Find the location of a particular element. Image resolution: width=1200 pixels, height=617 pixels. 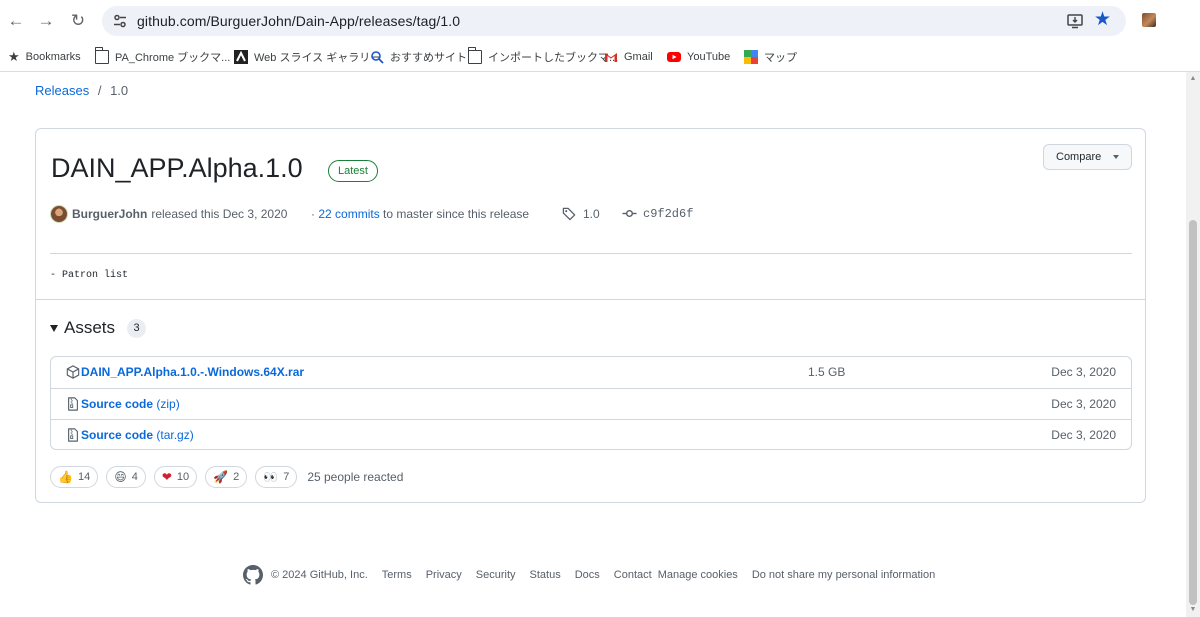

footer-copyright: © 2024 GitHub, Inc. is located at coordinates (319, 575).